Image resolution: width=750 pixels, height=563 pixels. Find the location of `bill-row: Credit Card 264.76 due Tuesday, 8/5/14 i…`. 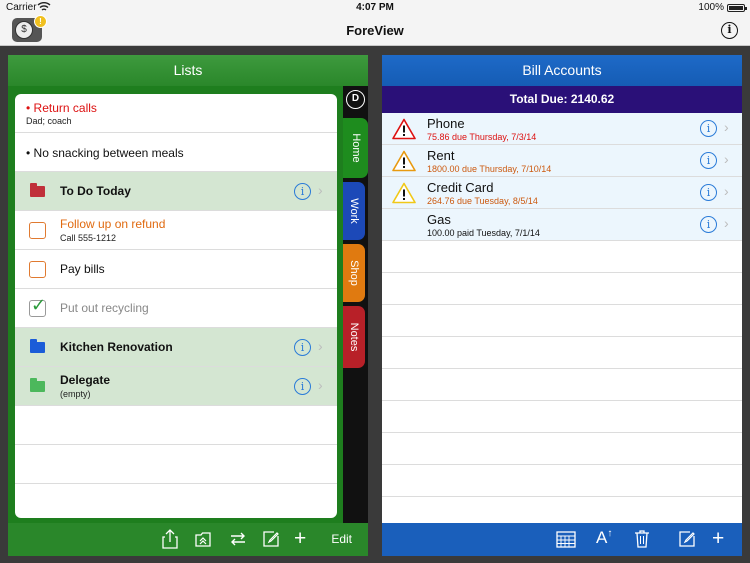

bill-row: Credit Card 264.76 due Tuesday, 8/5/14 i… is located at coordinates (562, 193).